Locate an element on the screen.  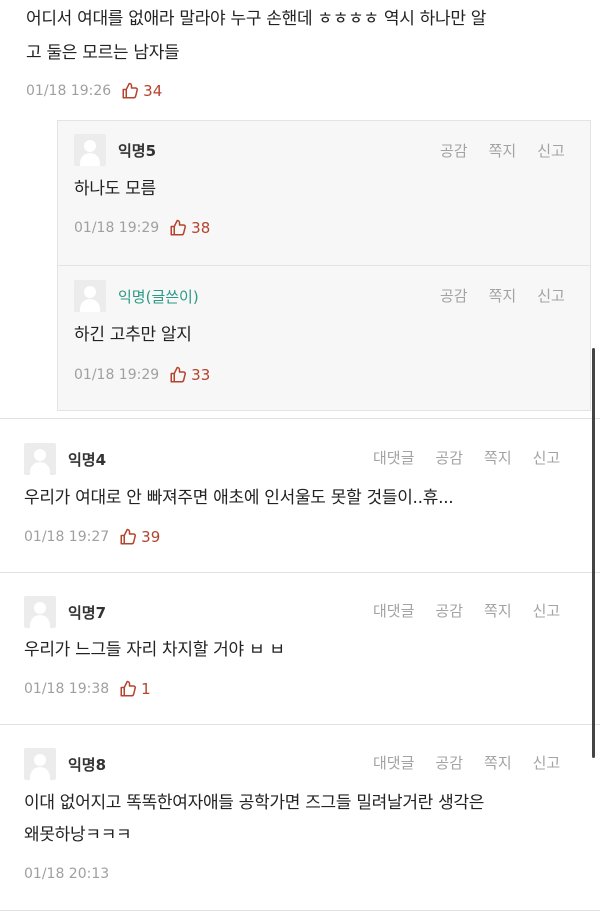
timestamp: 01/18 19:26 is located at coordinates (69, 91).